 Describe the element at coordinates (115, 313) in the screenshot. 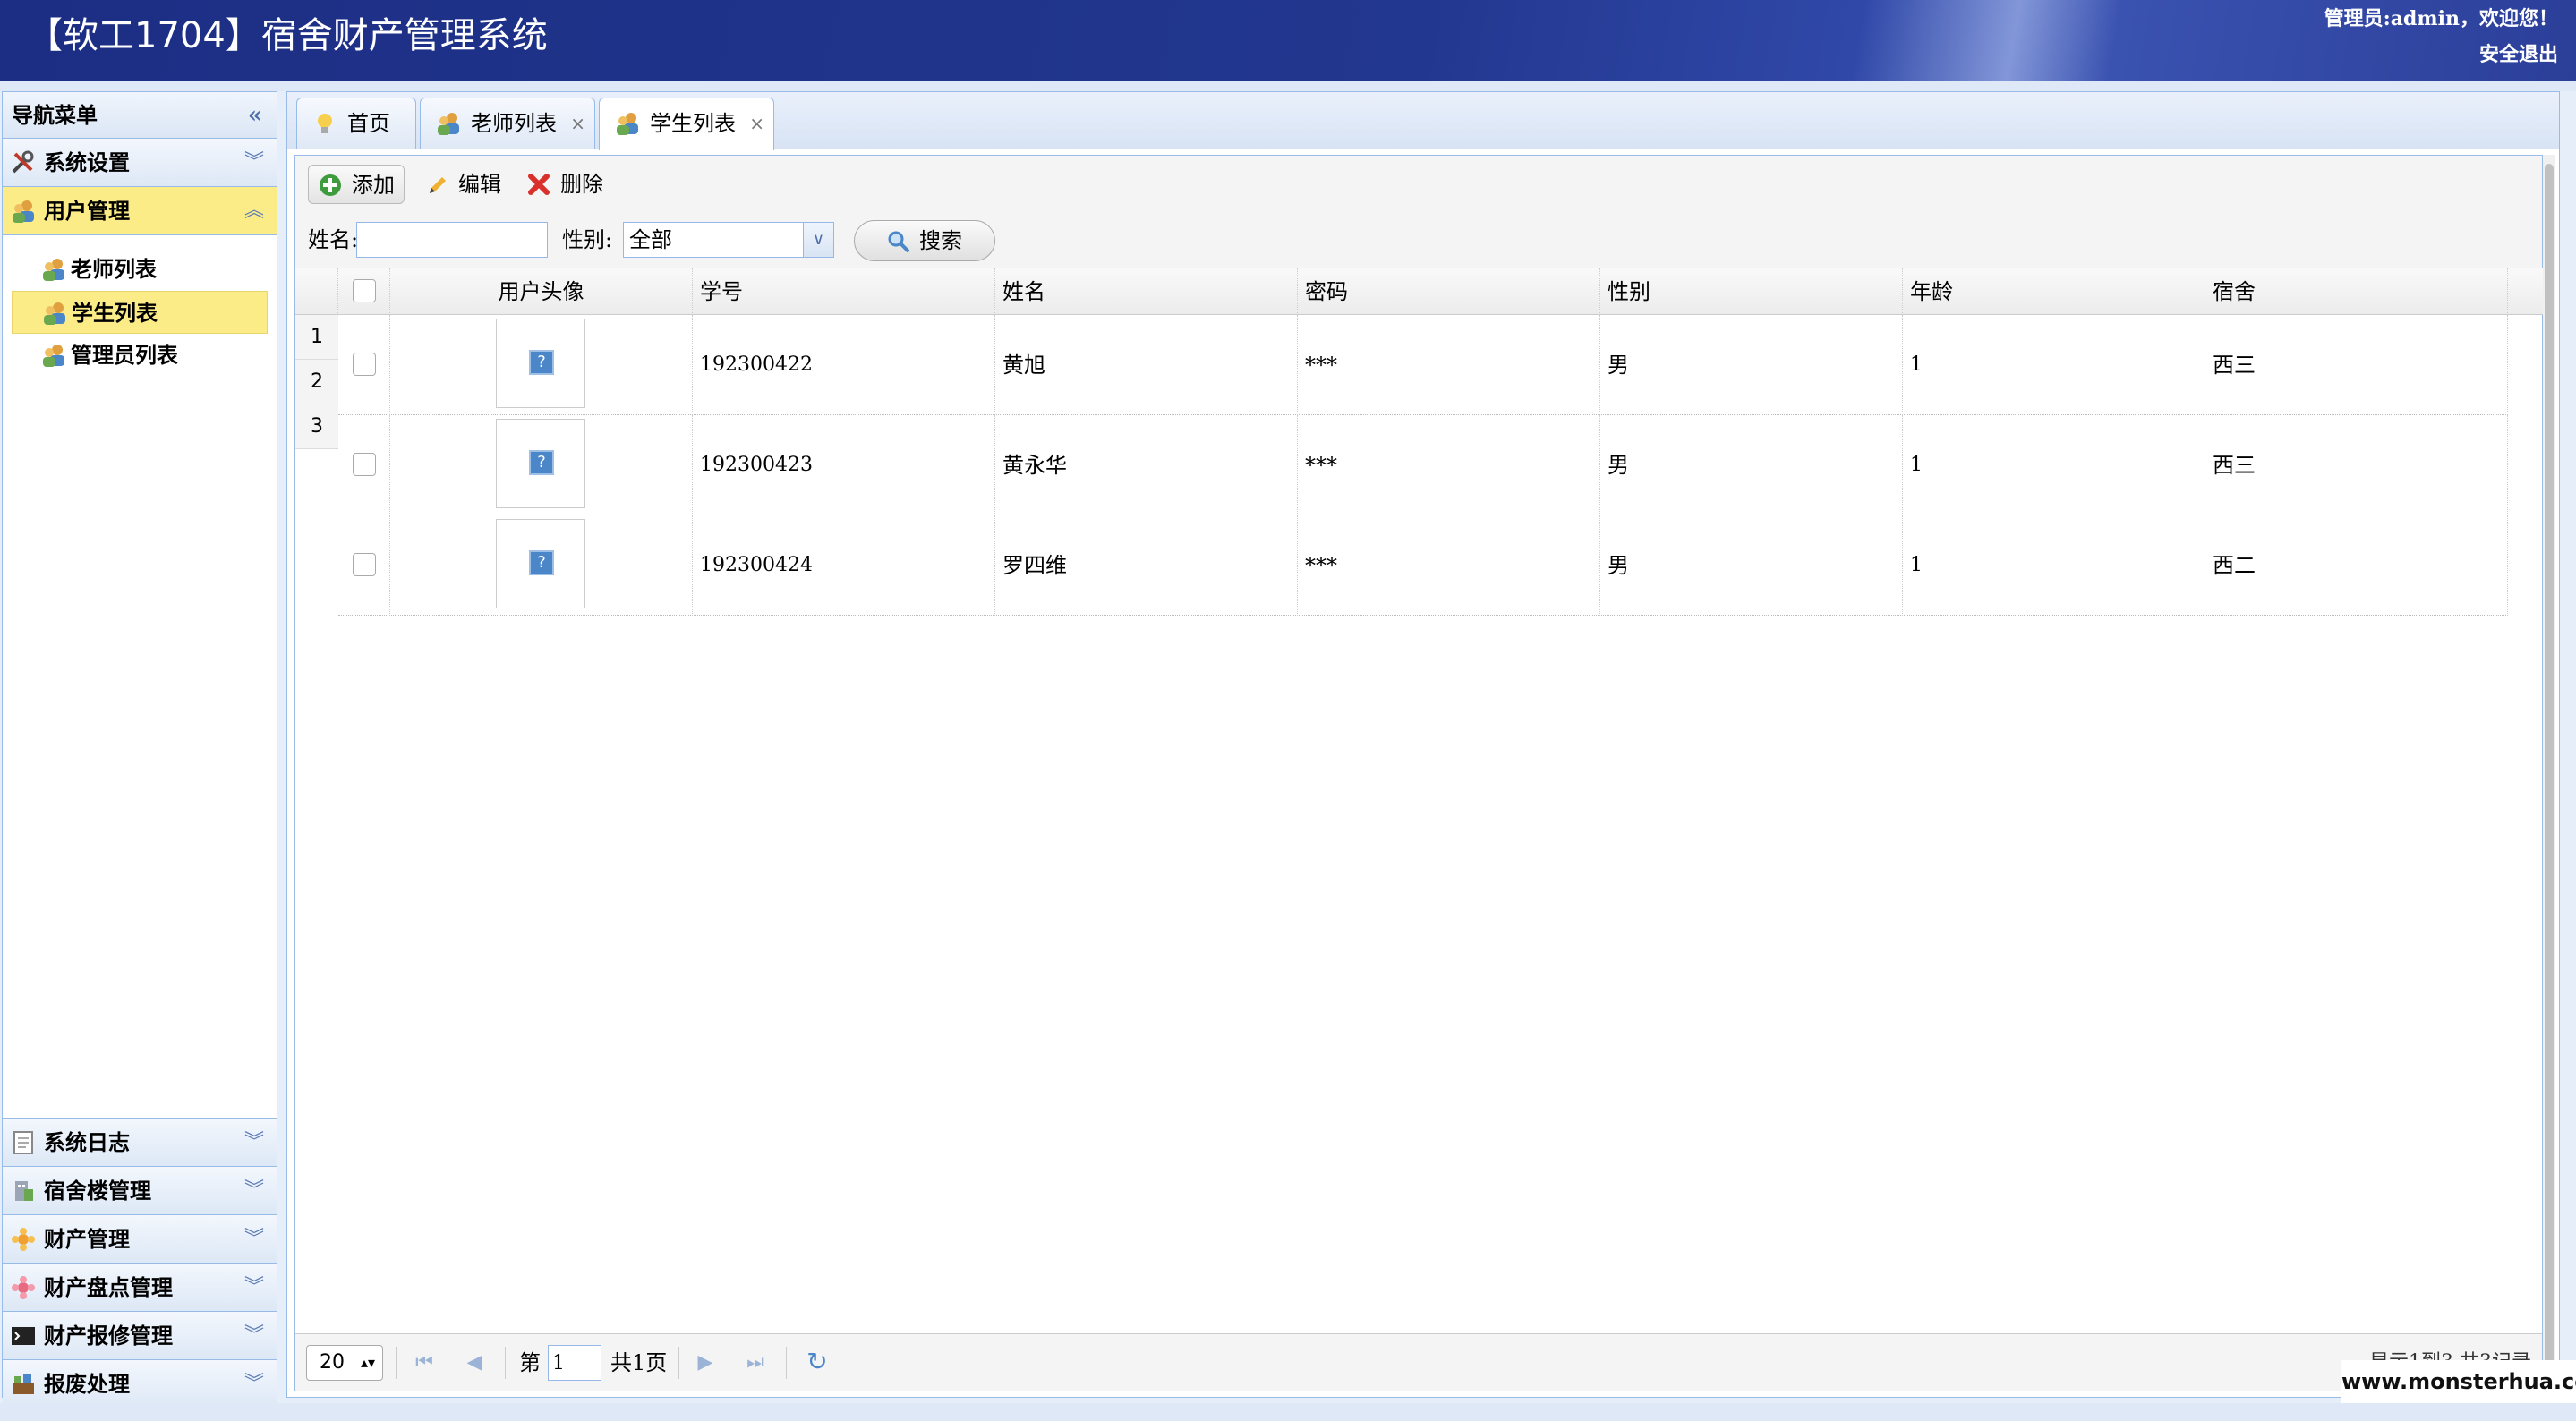

I see `tree-item-label: 学生列表` at that location.